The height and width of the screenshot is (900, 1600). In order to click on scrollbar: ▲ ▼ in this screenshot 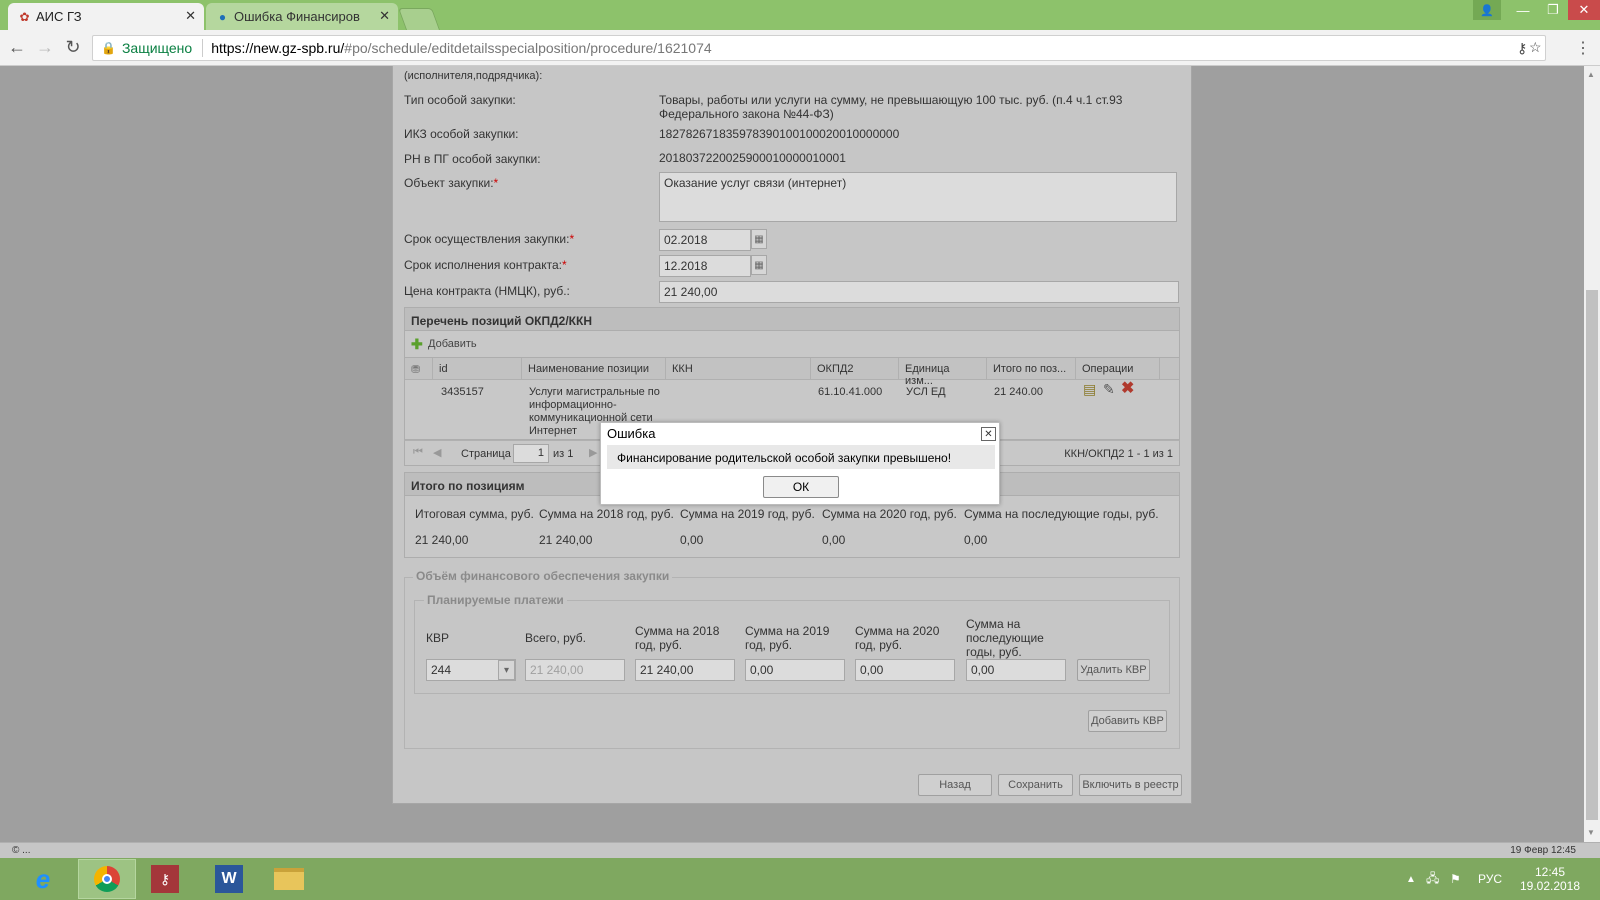, I will do `click(1592, 454)`.